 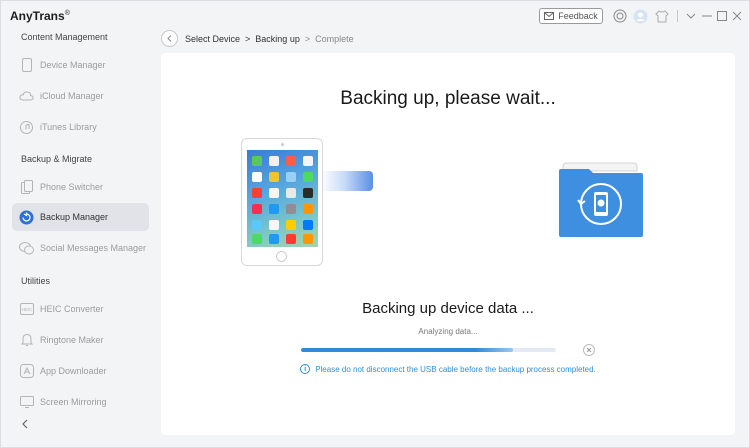 I want to click on app-store-icon, so click(x=26, y=371).